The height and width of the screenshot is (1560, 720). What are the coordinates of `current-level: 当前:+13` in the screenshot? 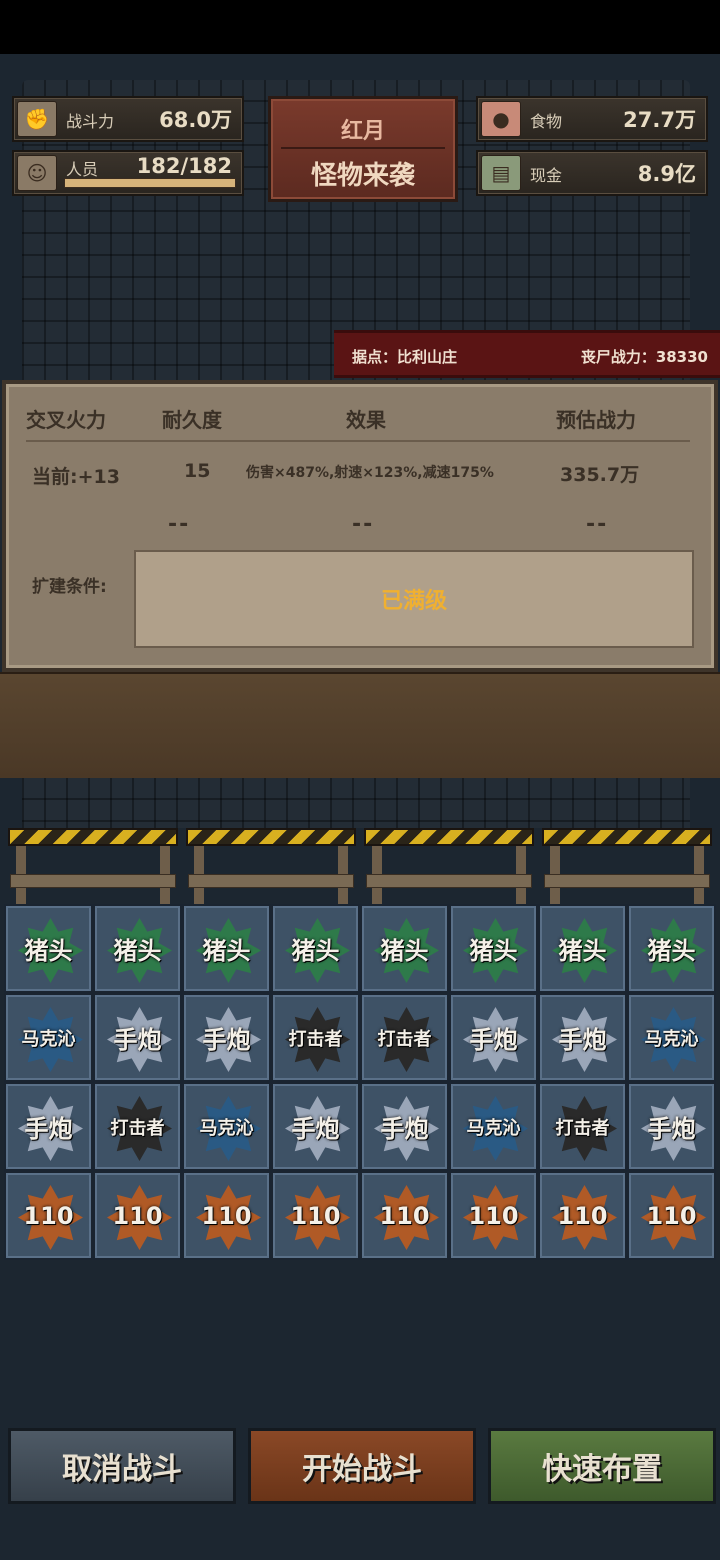 It's located at (76, 477).